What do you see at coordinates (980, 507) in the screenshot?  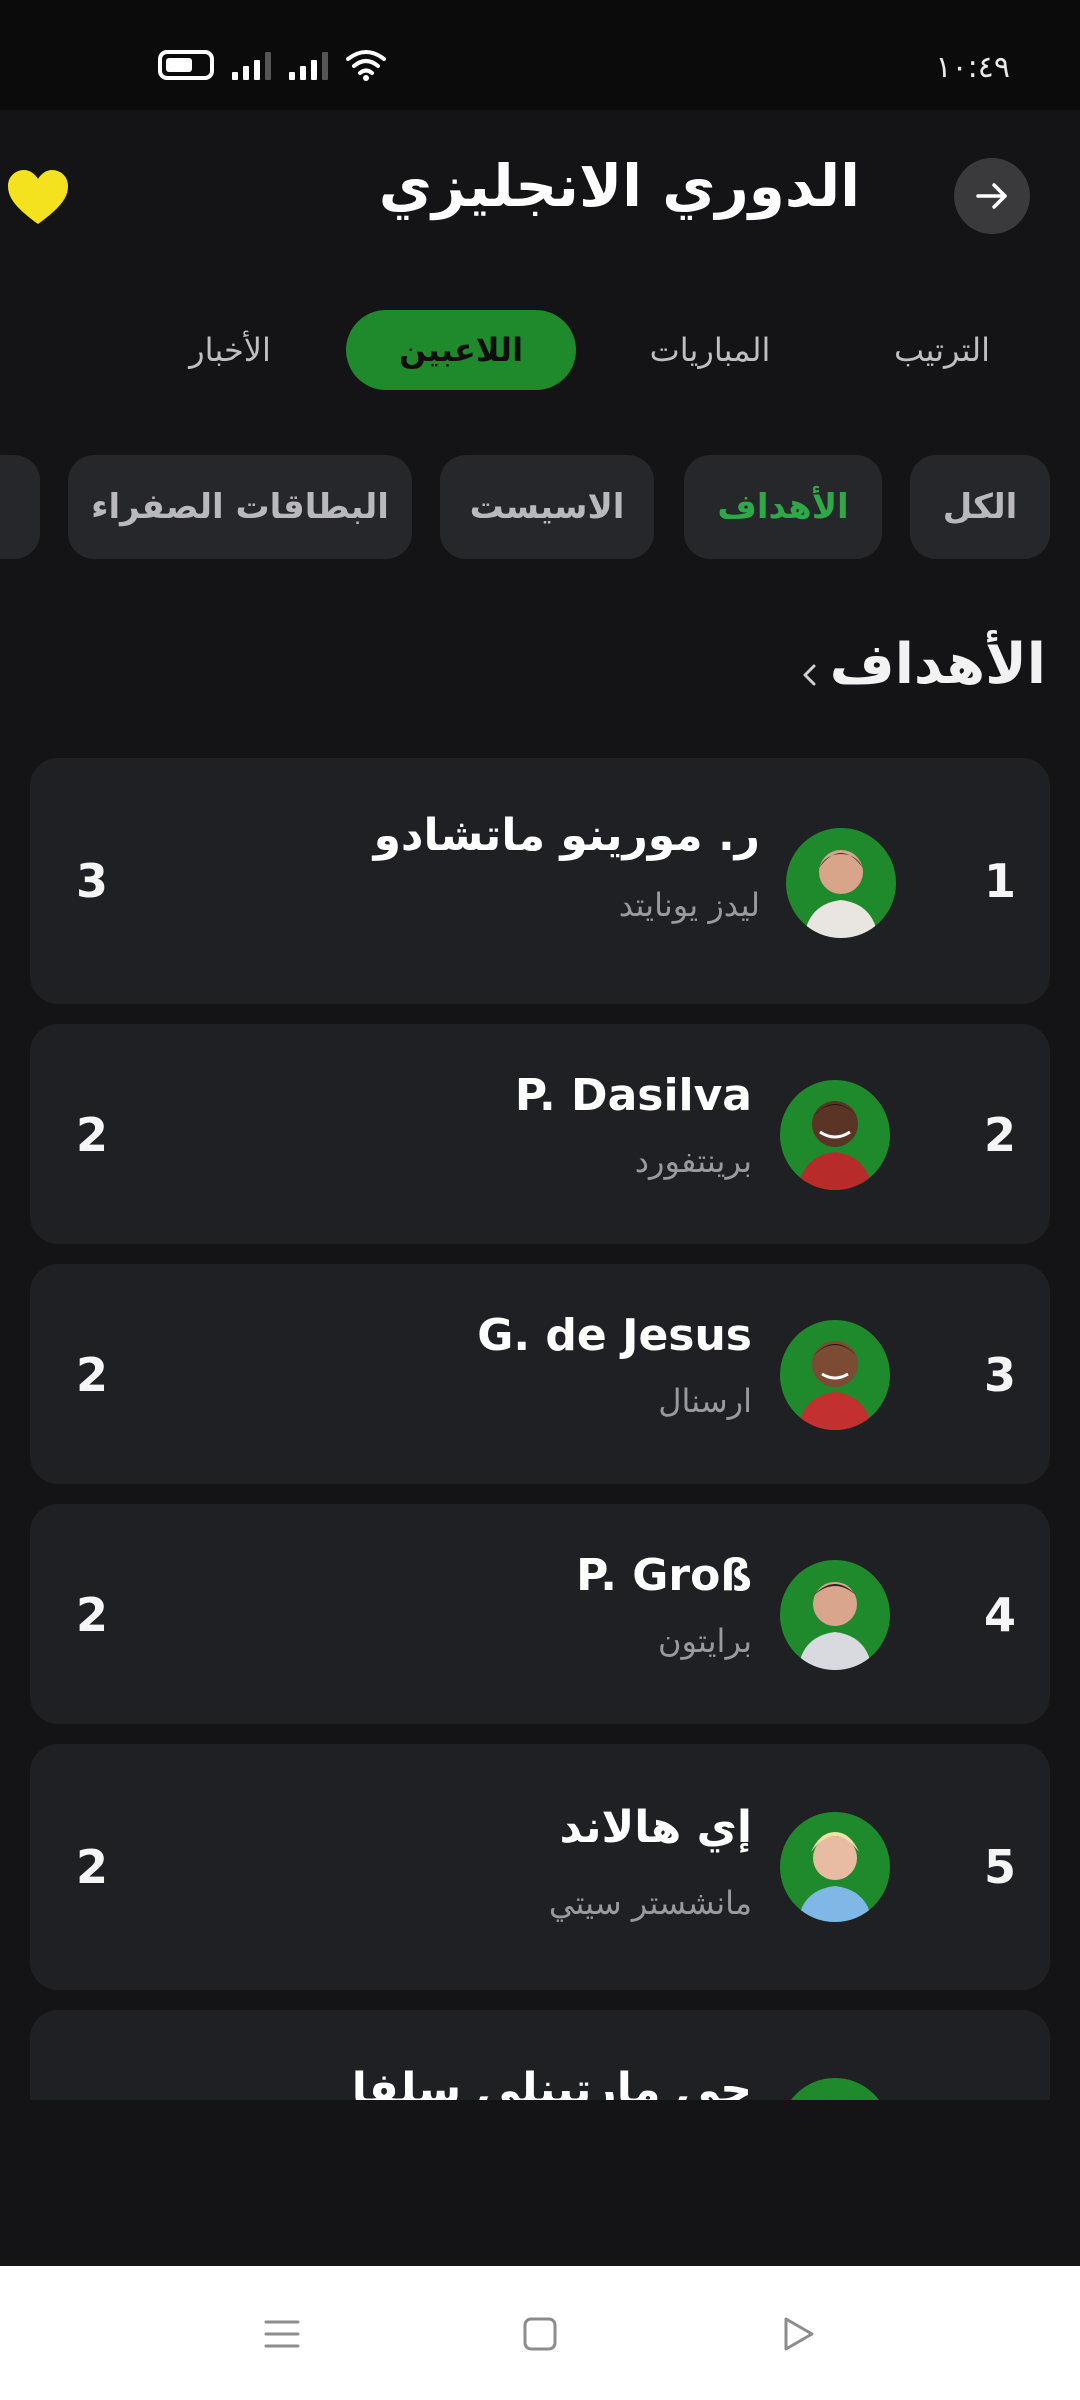 I see `chip-all: الكل` at bounding box center [980, 507].